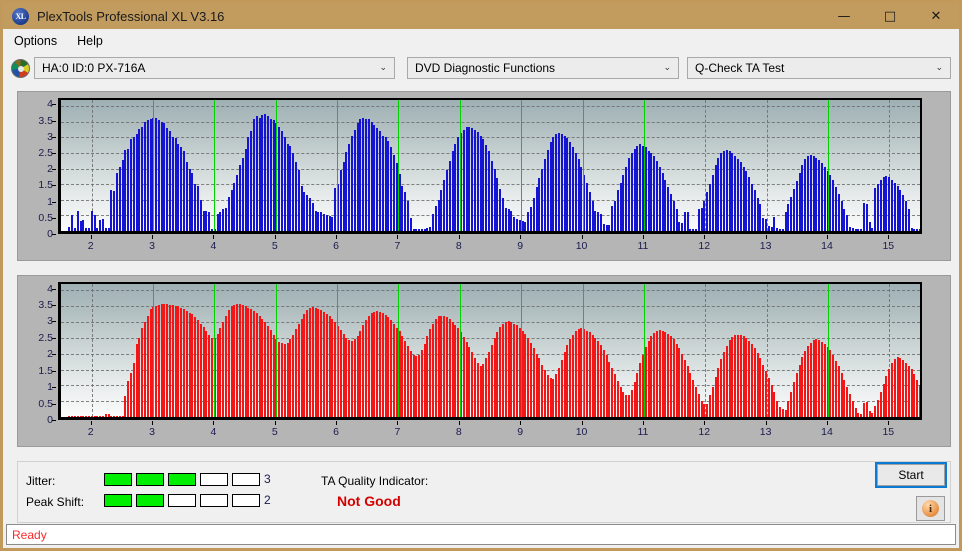 The image size is (962, 551). What do you see at coordinates (844, 16) in the screenshot?
I see `minimize-button: —` at bounding box center [844, 16].